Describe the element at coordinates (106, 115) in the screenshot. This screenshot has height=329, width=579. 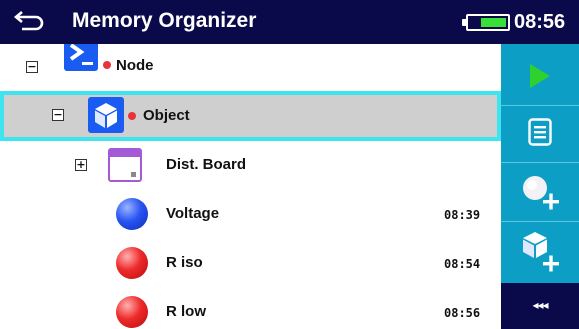
I see `object-cube-icon` at that location.